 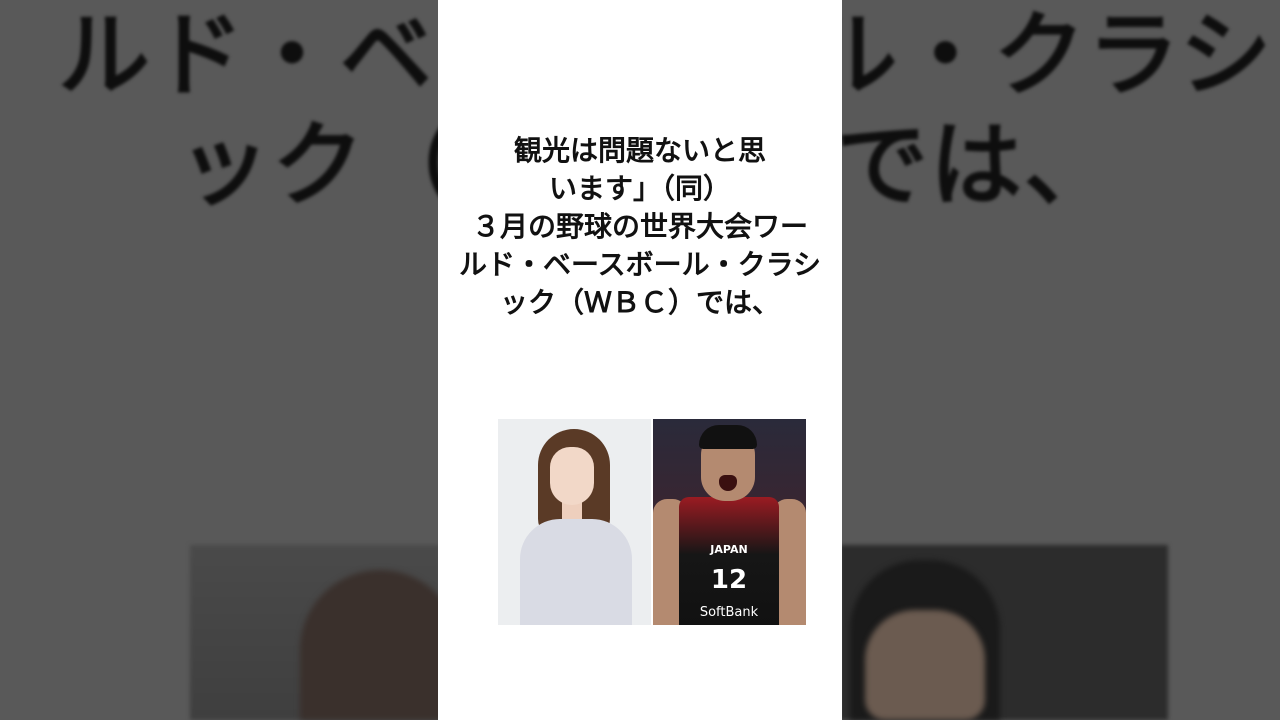 I want to click on jersey-team-text: JAPAN, so click(x=729, y=549).